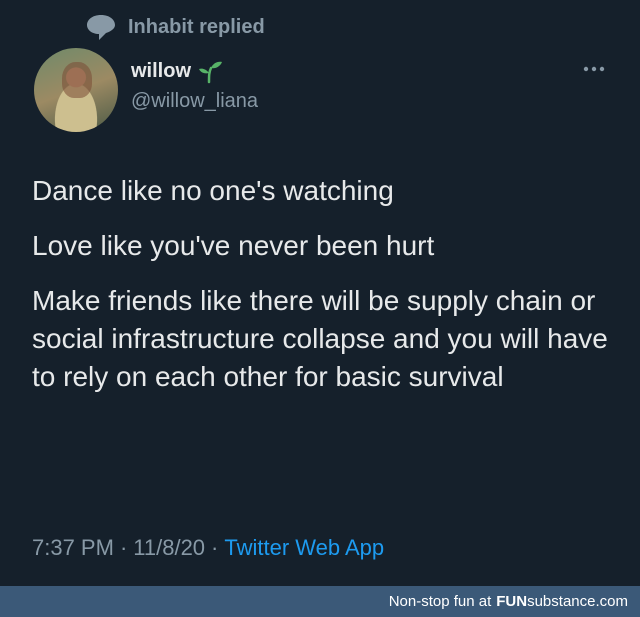  Describe the element at coordinates (196, 27) in the screenshot. I see `social-context-text: Inhabit replied` at that location.